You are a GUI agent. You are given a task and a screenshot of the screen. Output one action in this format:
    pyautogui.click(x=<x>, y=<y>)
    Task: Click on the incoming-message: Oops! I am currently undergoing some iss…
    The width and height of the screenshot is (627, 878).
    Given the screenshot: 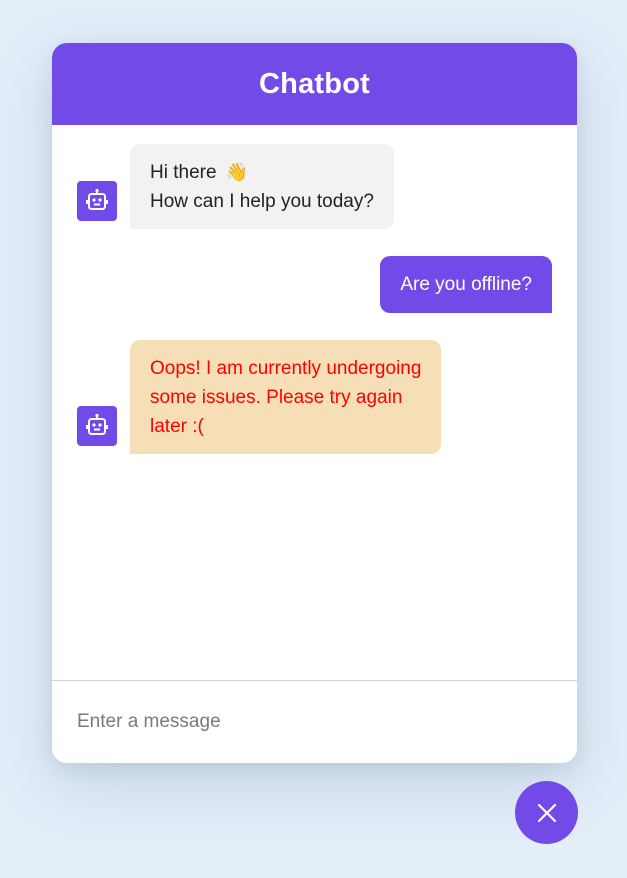 What is the action you would take?
    pyautogui.click(x=259, y=397)
    